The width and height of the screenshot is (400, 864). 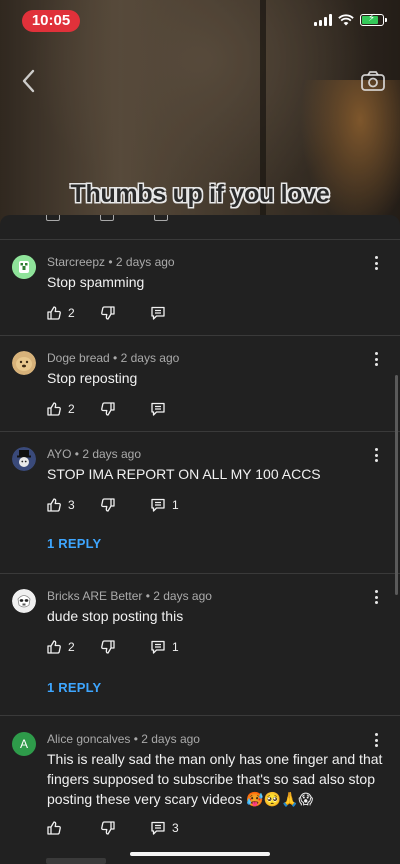 I want to click on comment-text: STOP IMA REPORT ON ALL MY 100 ACCS, so click(x=184, y=474).